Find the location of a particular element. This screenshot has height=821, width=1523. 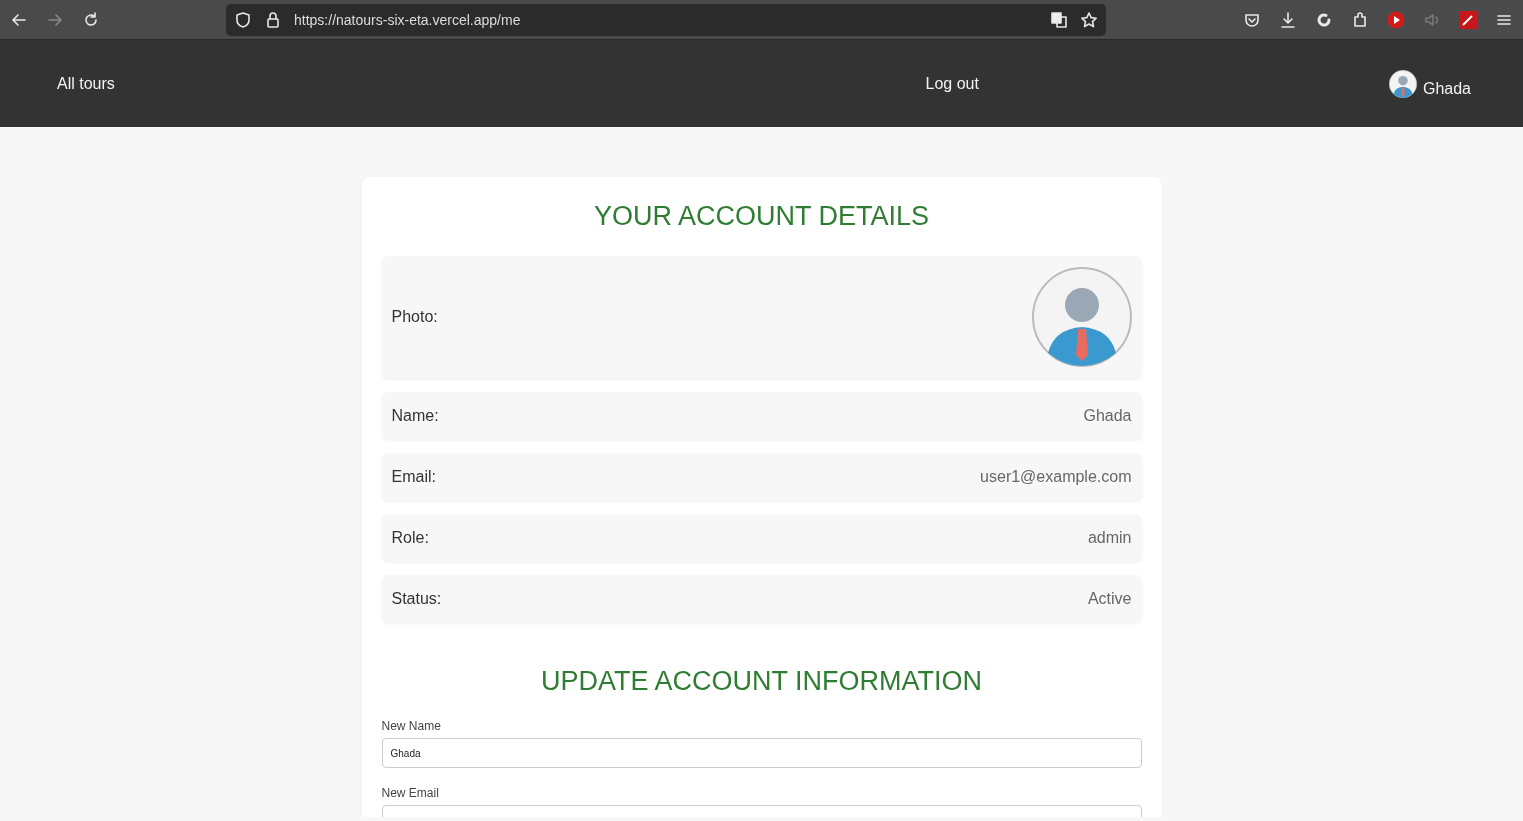

shield-icon is located at coordinates (243, 19).